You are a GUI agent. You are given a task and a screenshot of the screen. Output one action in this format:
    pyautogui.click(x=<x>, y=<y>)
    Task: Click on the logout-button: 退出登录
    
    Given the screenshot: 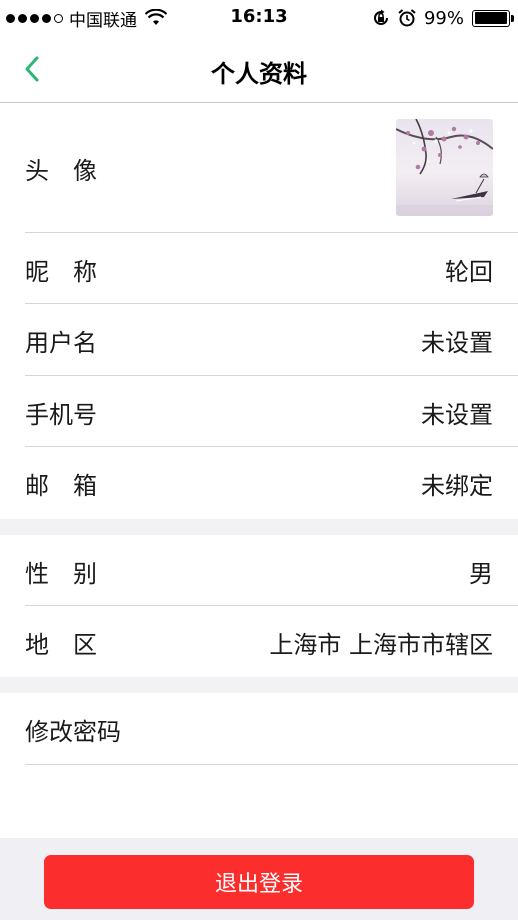 What is the action you would take?
    pyautogui.click(x=259, y=882)
    